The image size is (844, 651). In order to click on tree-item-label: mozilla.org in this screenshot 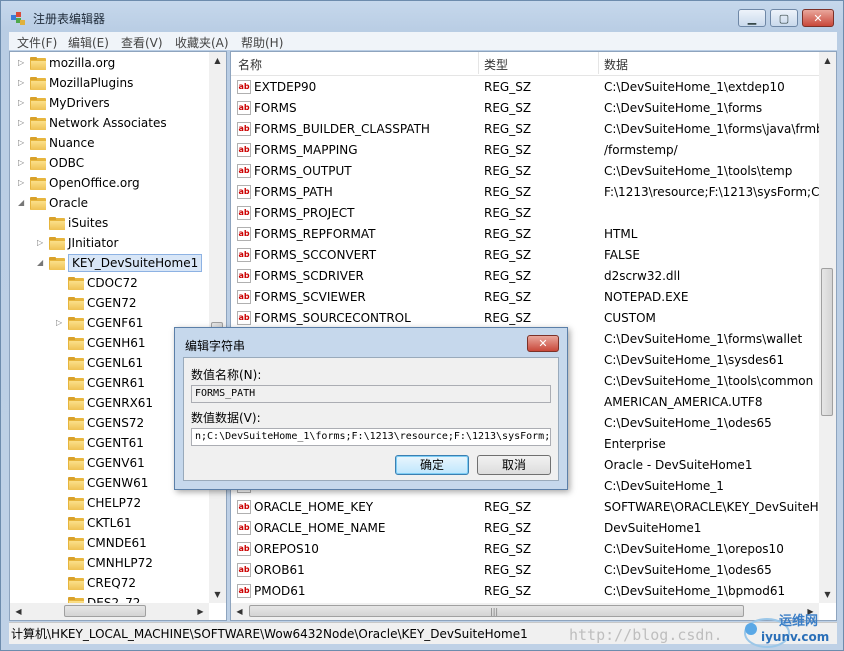, I will do `click(82, 63)`.